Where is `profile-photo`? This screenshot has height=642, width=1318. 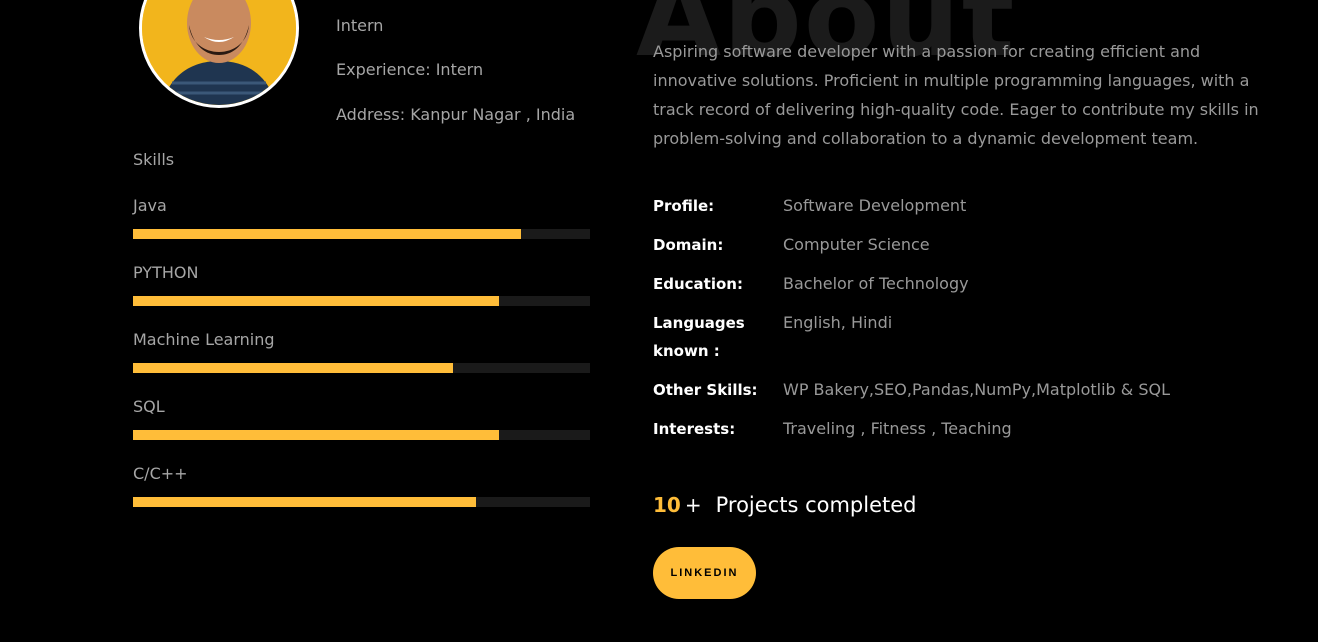 profile-photo is located at coordinates (219, 52).